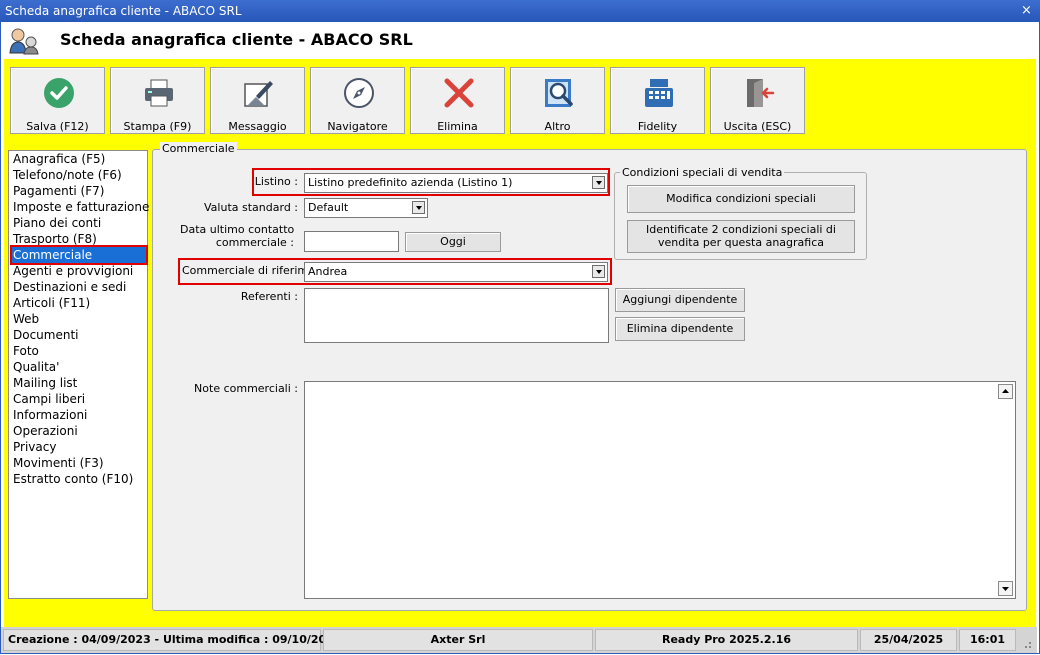  I want to click on valuta-select: Default, so click(366, 208).